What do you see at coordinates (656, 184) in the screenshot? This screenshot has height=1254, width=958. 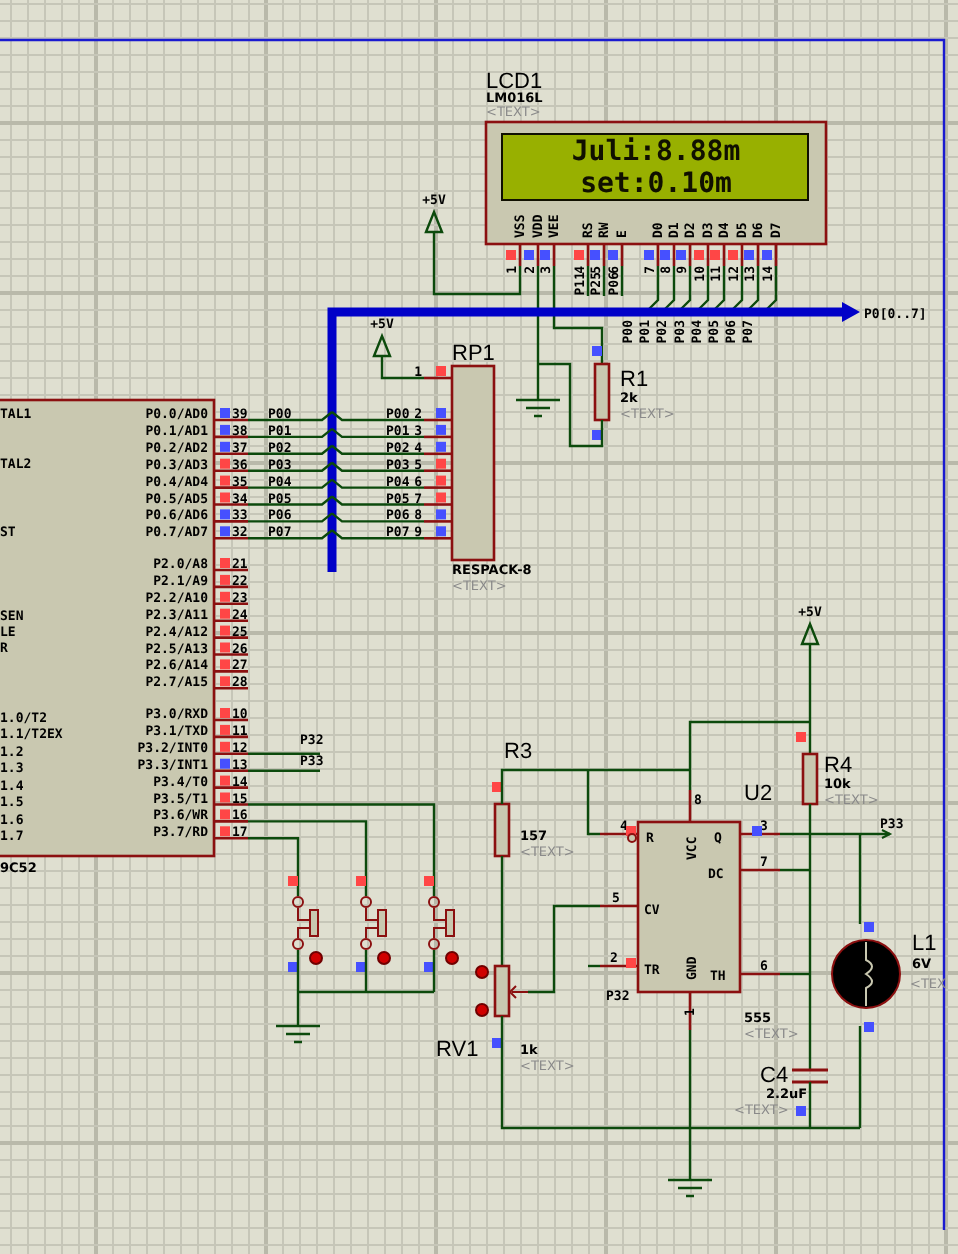 I see `lcd-text: set:0.10m` at bounding box center [656, 184].